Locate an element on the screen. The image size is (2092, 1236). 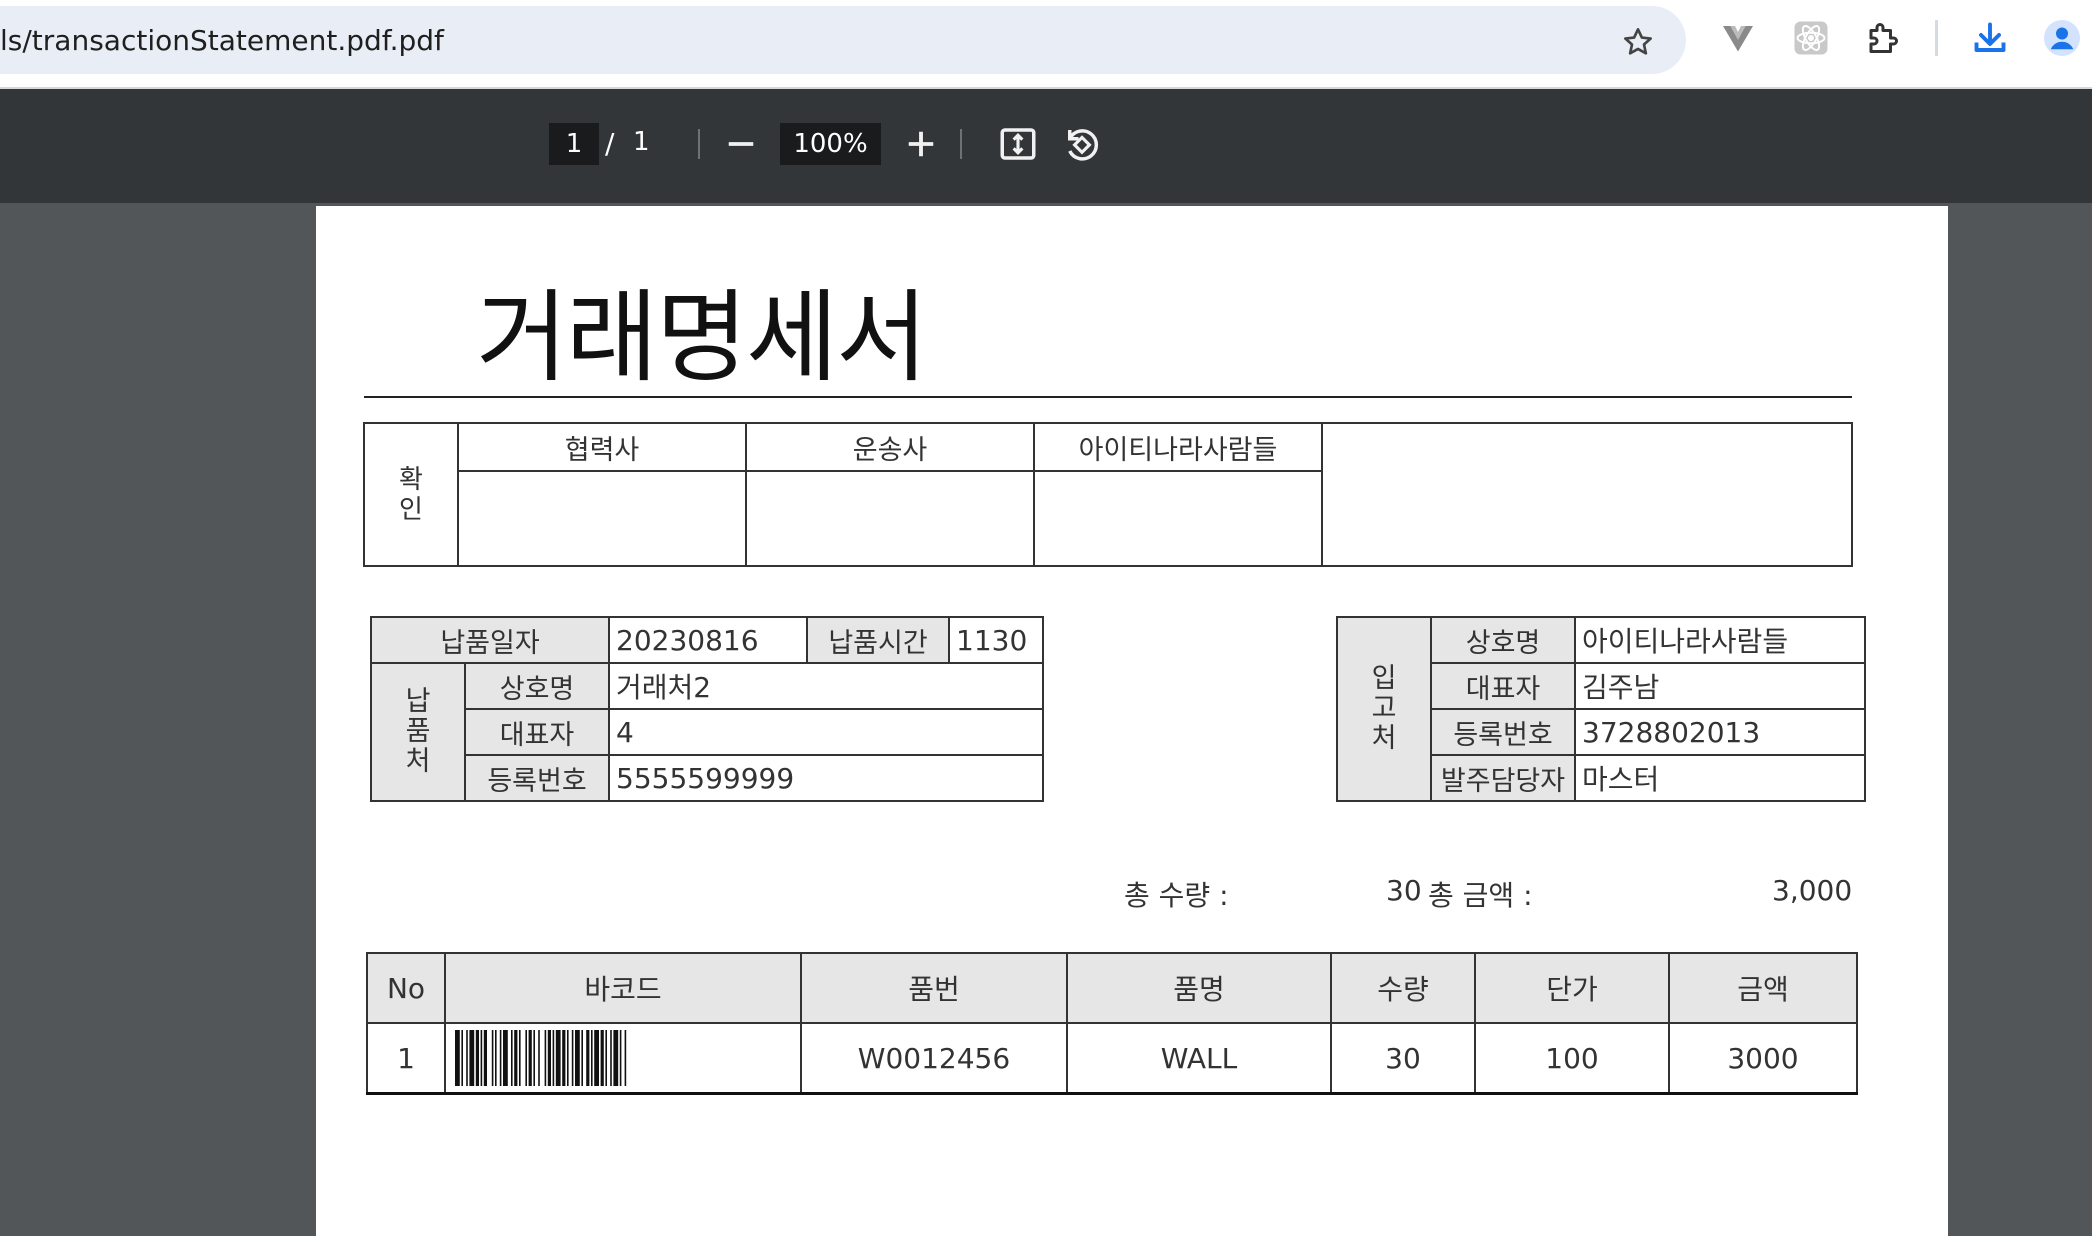
confirmation-table: 확 인 협력사 운송사 아이티나라사람들 is located at coordinates (1108, 494).